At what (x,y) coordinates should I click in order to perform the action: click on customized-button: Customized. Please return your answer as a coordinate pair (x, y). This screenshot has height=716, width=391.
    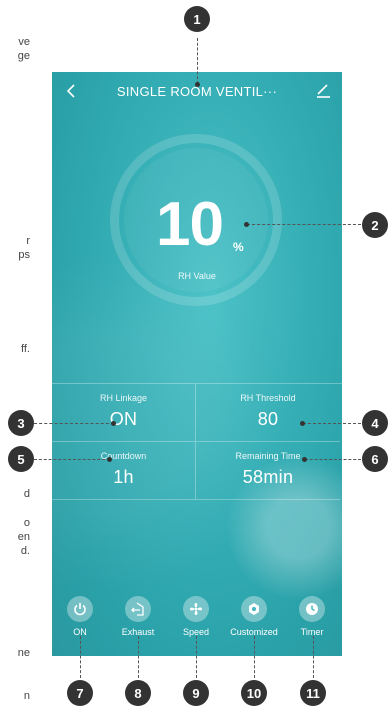
    Looking at the image, I should click on (254, 616).